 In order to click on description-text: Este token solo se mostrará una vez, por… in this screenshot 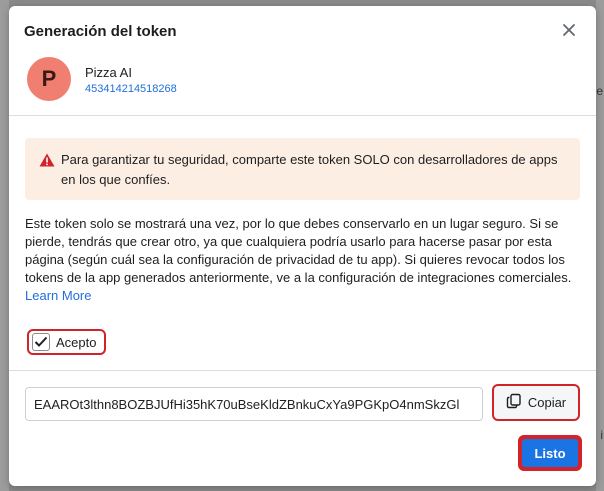, I will do `click(298, 250)`.